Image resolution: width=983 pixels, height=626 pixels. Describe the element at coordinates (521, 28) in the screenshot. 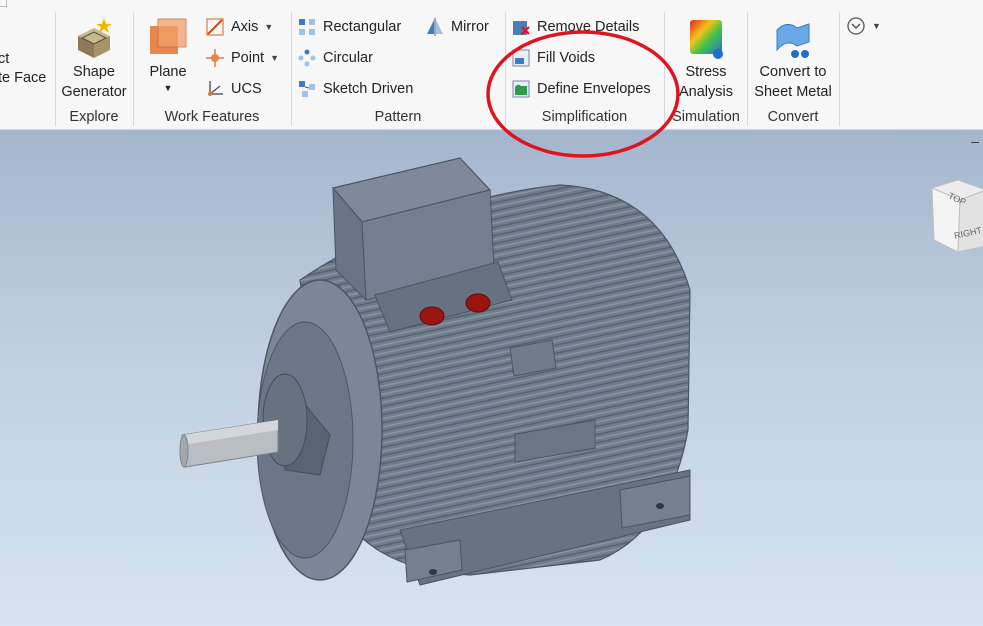

I see `remove-details-icon` at that location.